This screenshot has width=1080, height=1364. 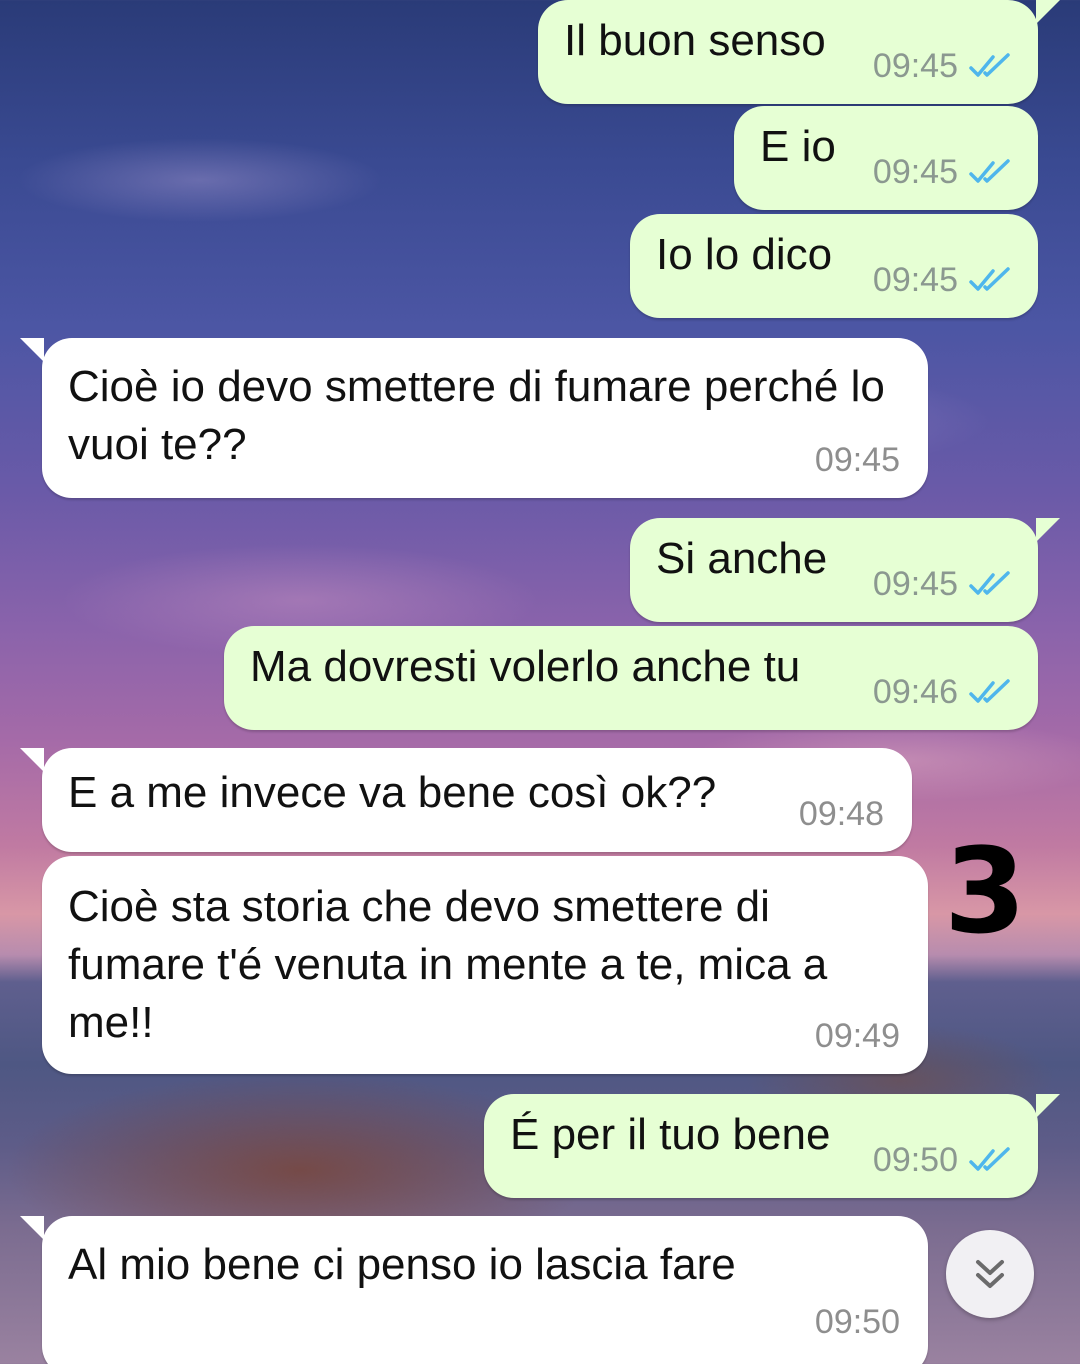 What do you see at coordinates (915, 692) in the screenshot?
I see `message-time: 09:46` at bounding box center [915, 692].